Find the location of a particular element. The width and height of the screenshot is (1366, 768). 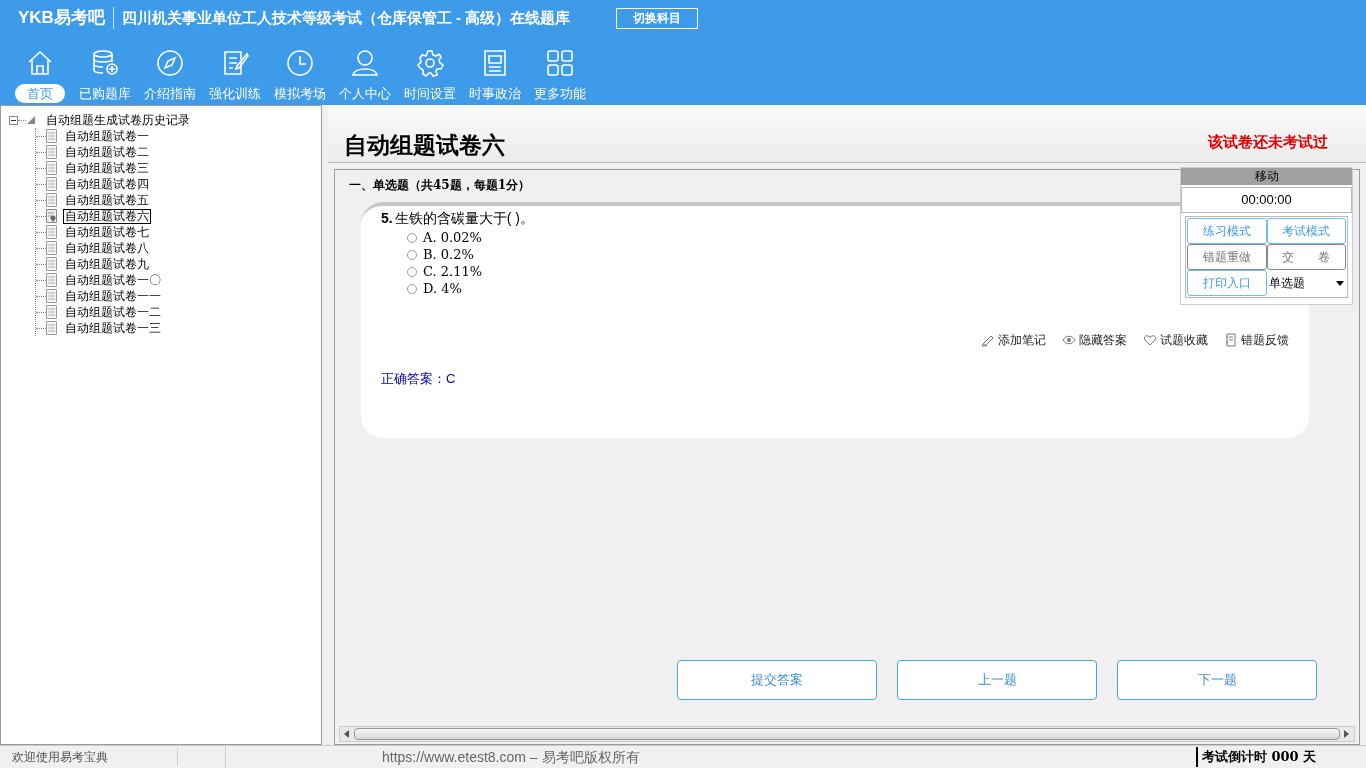

nav-label: 已购题库 is located at coordinates (104, 94).